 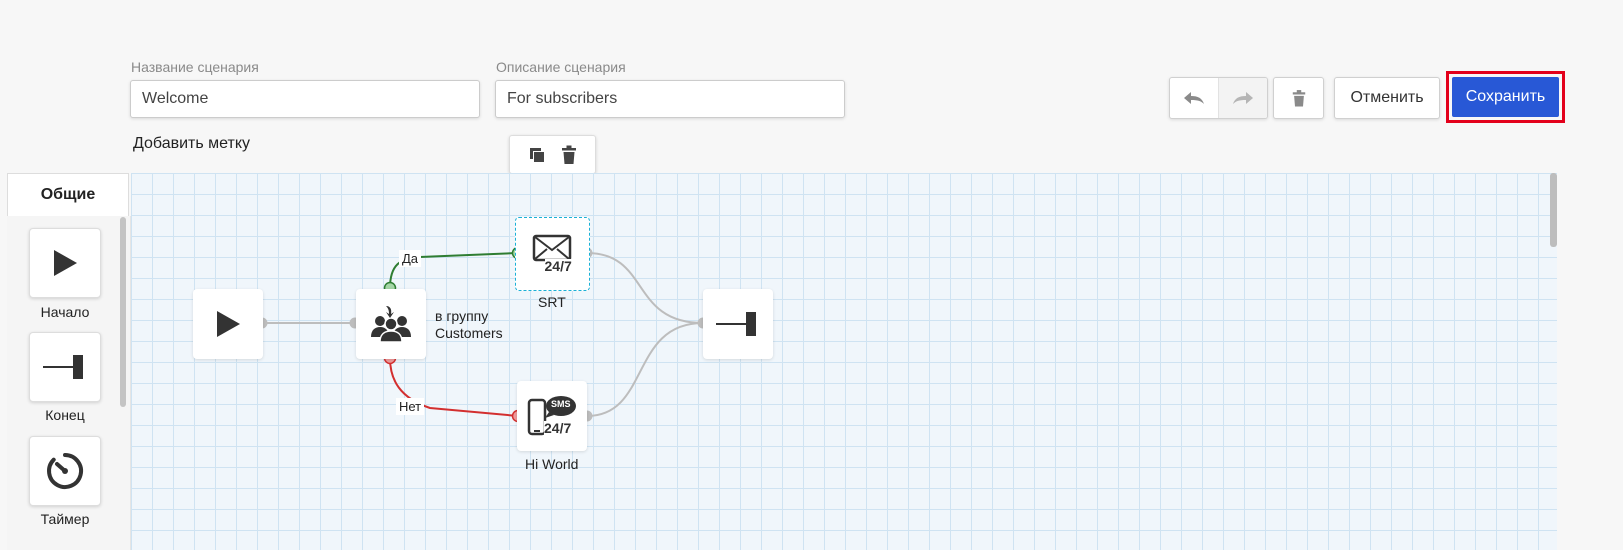 I want to click on email-node-label: SRT, so click(x=552, y=302).